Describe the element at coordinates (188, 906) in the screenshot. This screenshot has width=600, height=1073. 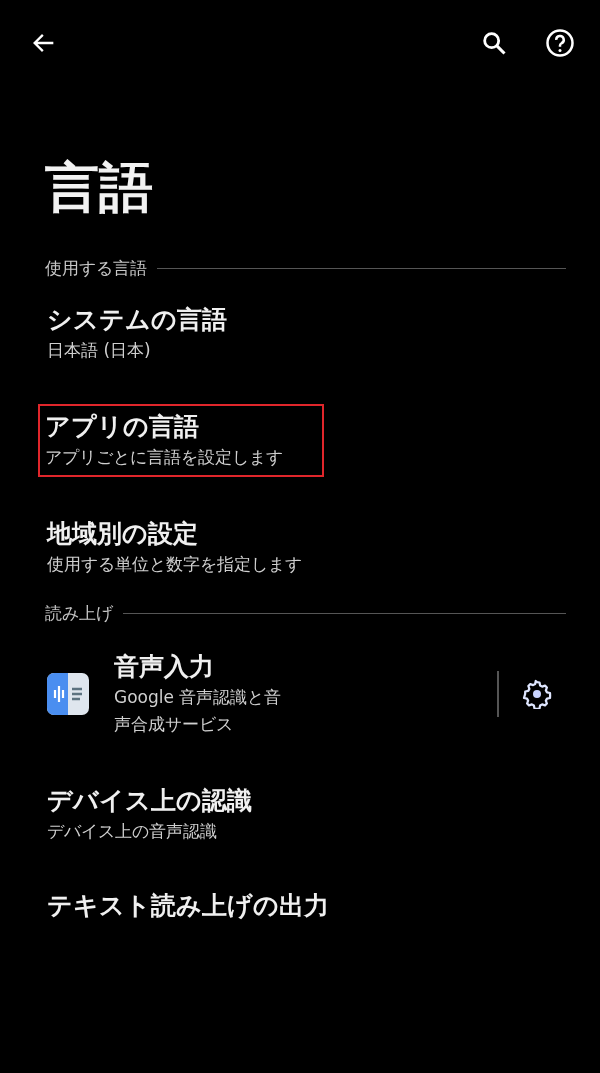
I see `item-title: テキスト読み上げの出力` at that location.